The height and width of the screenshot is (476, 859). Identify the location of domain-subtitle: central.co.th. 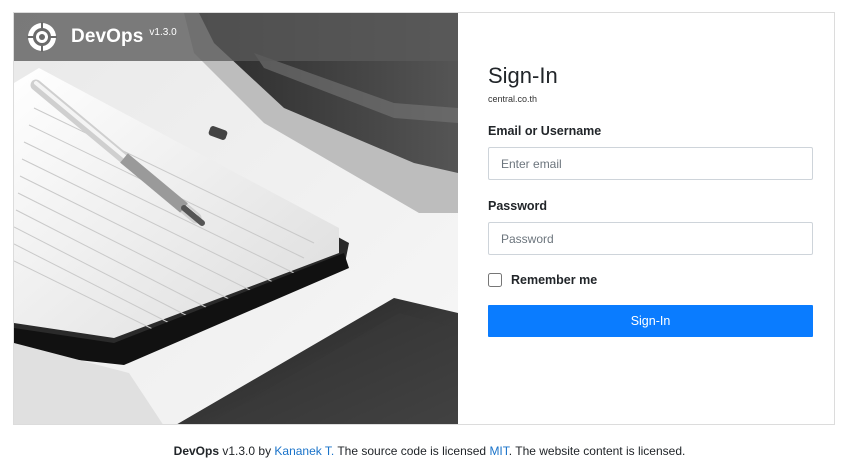
(513, 99).